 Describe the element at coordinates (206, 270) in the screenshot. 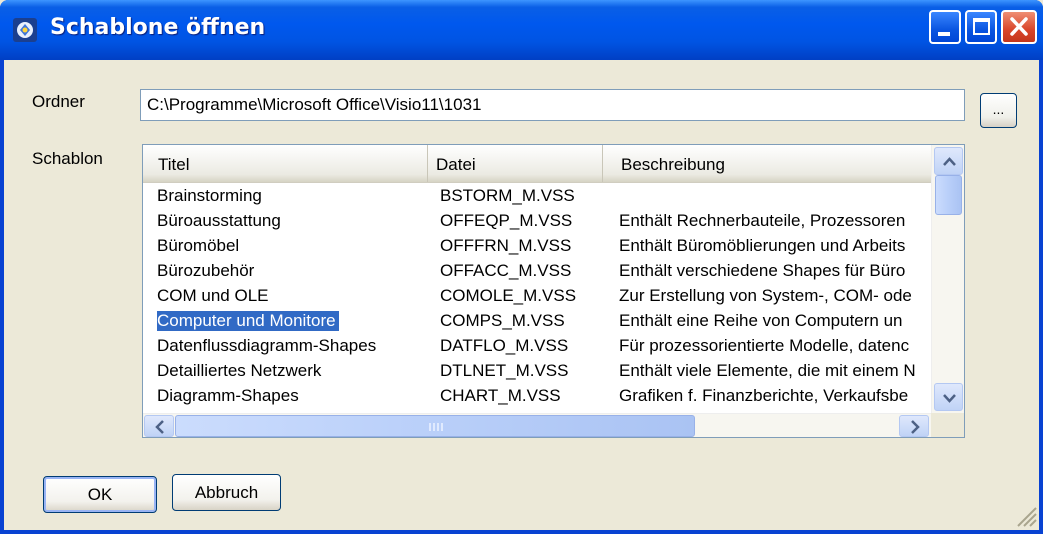

I see `row-title: Bürozubehör` at that location.